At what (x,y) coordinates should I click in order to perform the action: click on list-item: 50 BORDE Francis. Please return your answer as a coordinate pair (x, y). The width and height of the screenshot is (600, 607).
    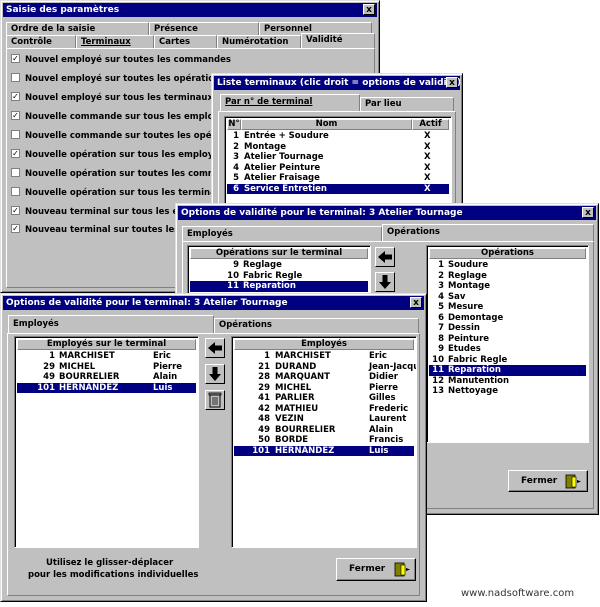
    Looking at the image, I should click on (324, 440).